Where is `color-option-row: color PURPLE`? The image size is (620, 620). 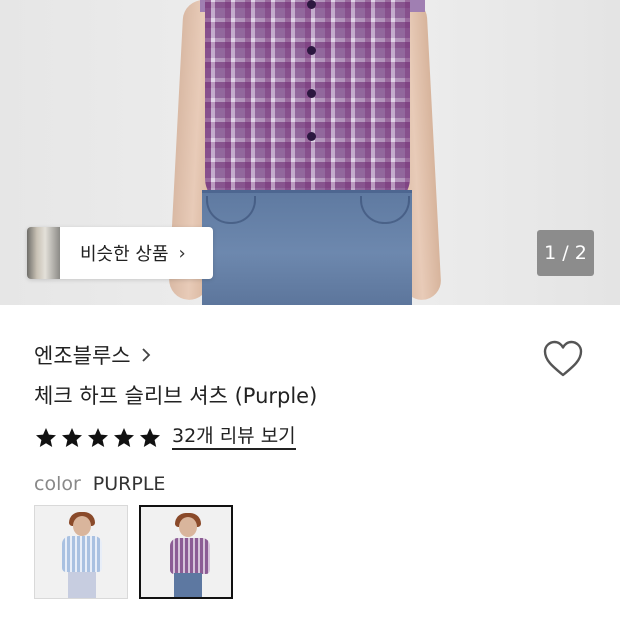 color-option-row: color PURPLE is located at coordinates (99, 484).